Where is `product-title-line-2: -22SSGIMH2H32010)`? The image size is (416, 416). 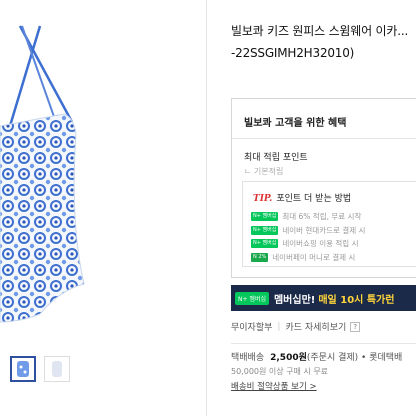 product-title-line-2: -22SSGIMH2H32010) is located at coordinates (293, 53).